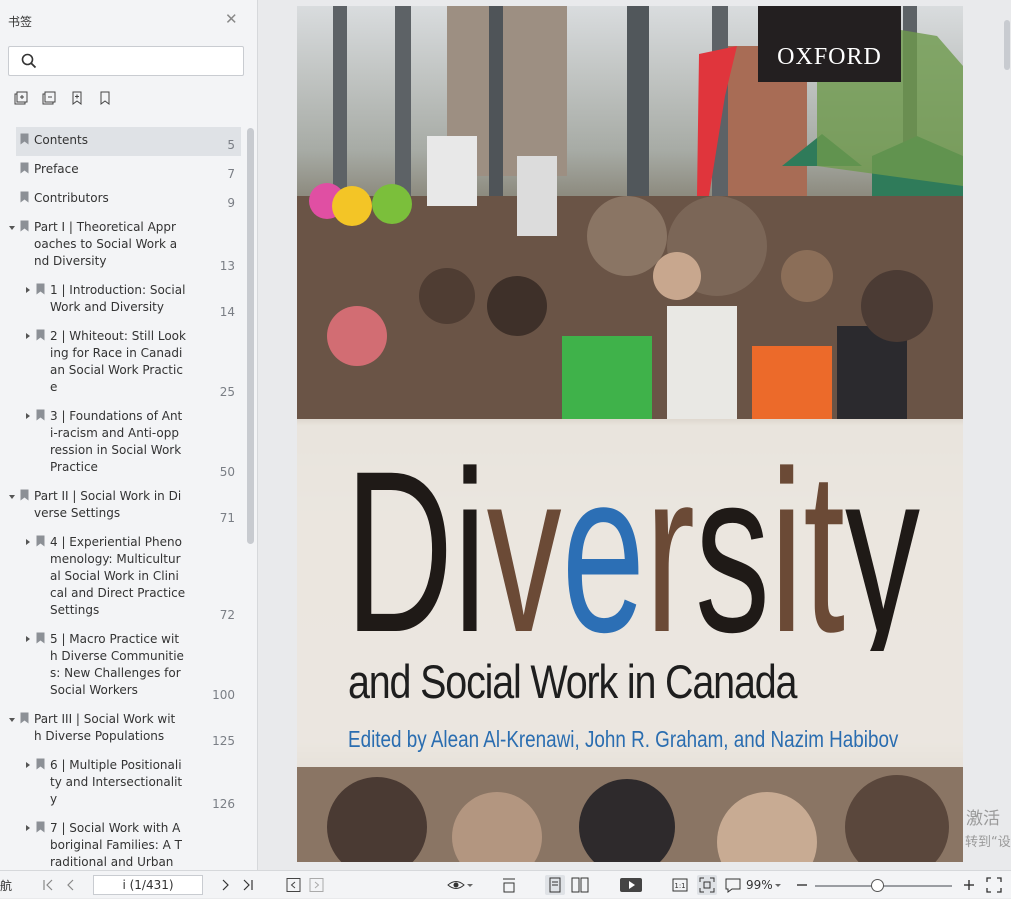  What do you see at coordinates (399, 551) in the screenshot?
I see `cover-title-letter: D` at bounding box center [399, 551].